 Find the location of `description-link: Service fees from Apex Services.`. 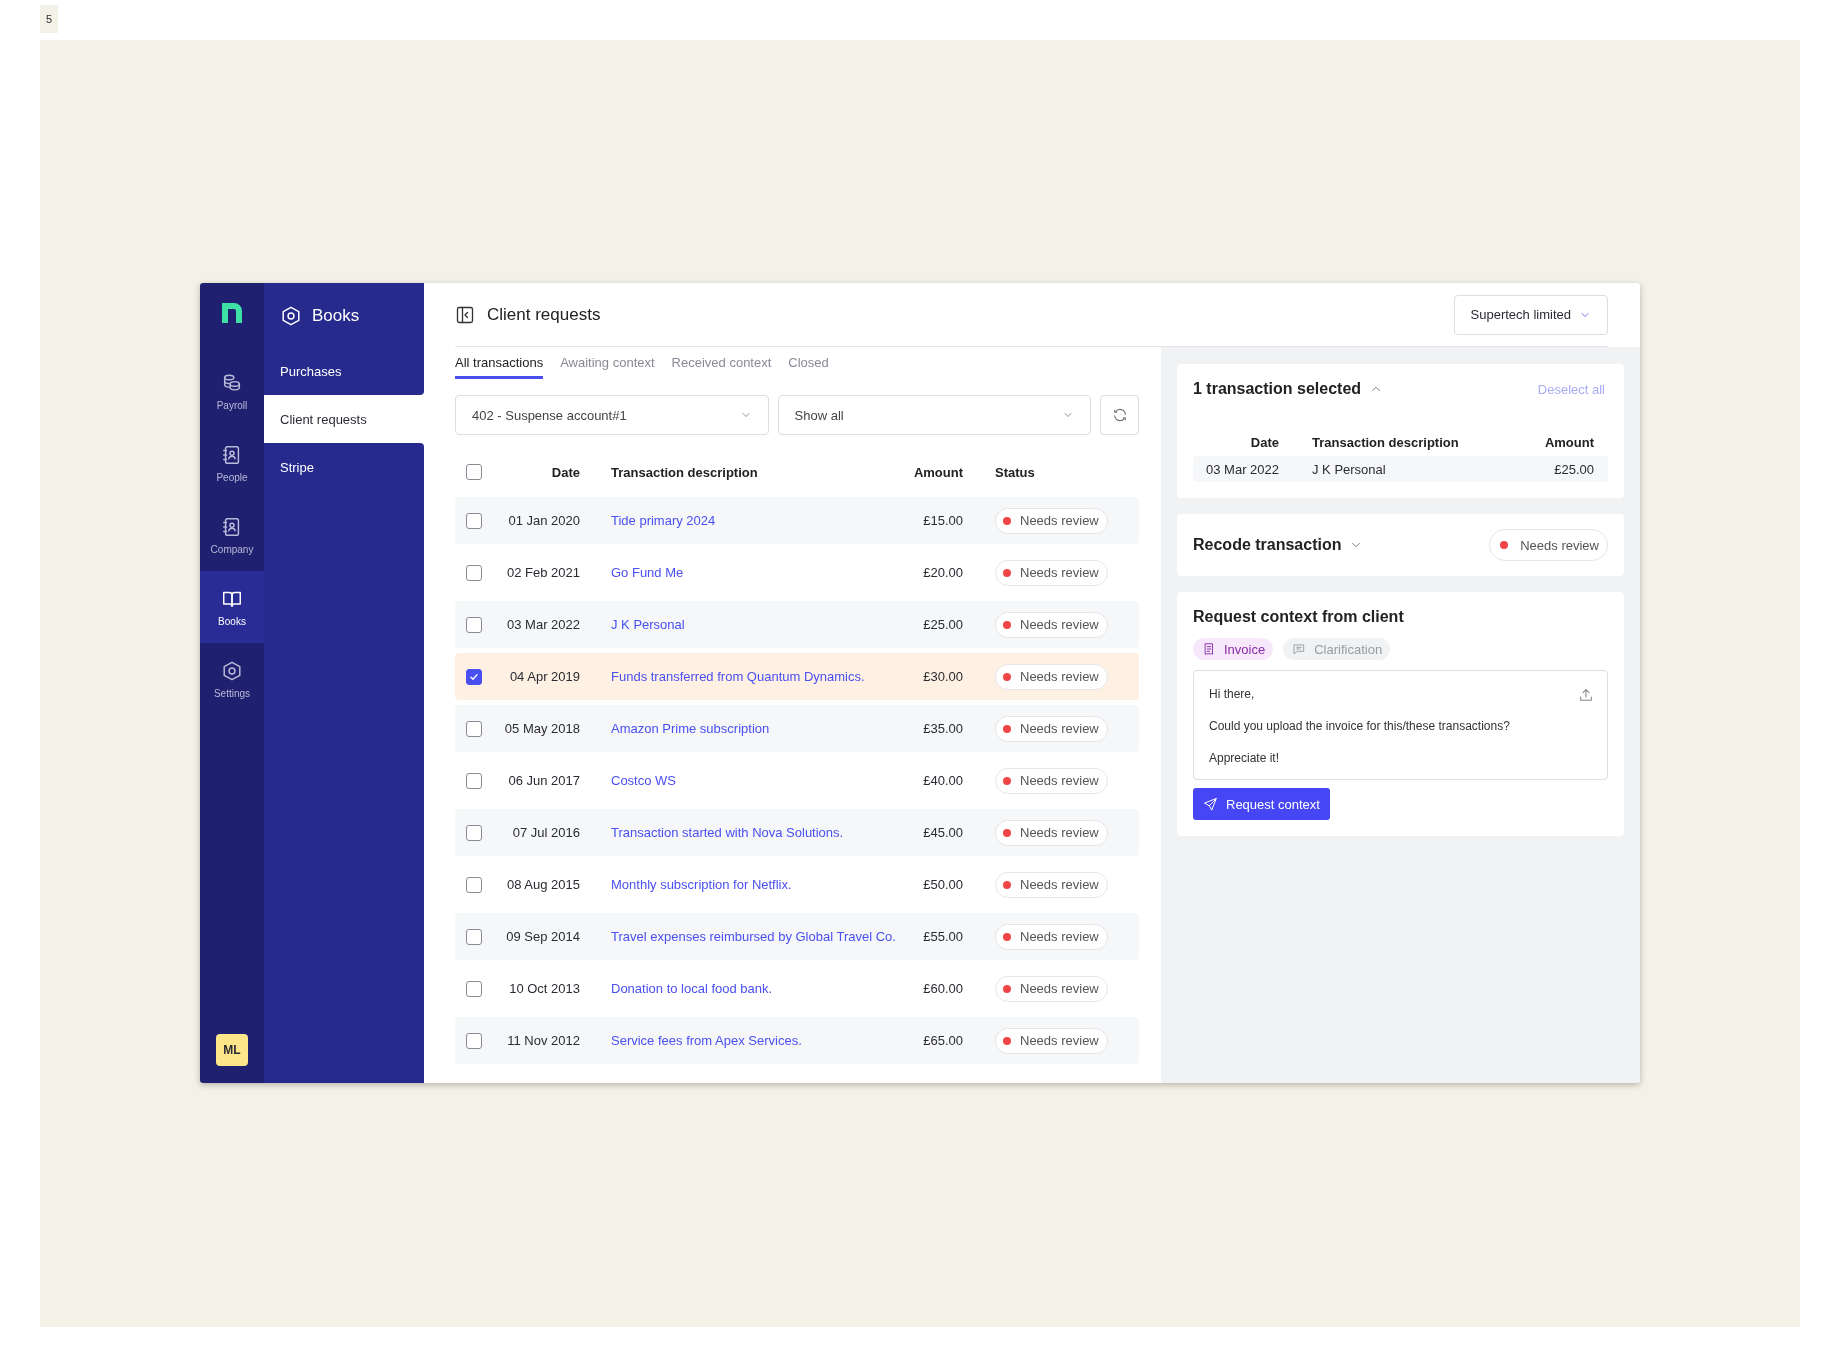

description-link: Service fees from Apex Services. is located at coordinates (706, 1040).